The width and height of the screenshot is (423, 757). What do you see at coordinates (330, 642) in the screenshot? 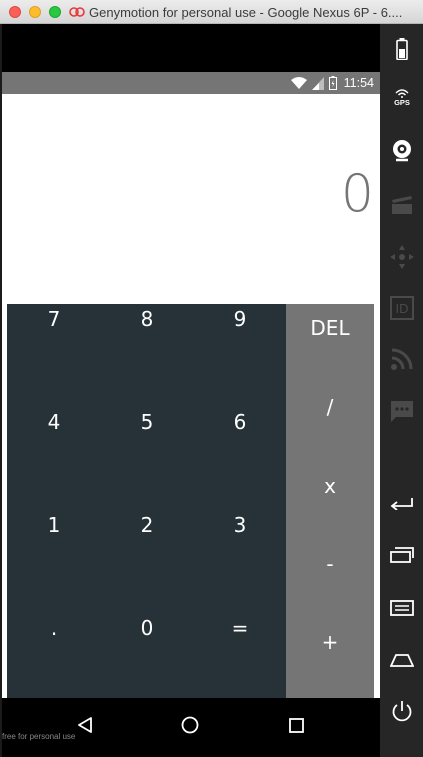
I see `key-plus: +` at bounding box center [330, 642].